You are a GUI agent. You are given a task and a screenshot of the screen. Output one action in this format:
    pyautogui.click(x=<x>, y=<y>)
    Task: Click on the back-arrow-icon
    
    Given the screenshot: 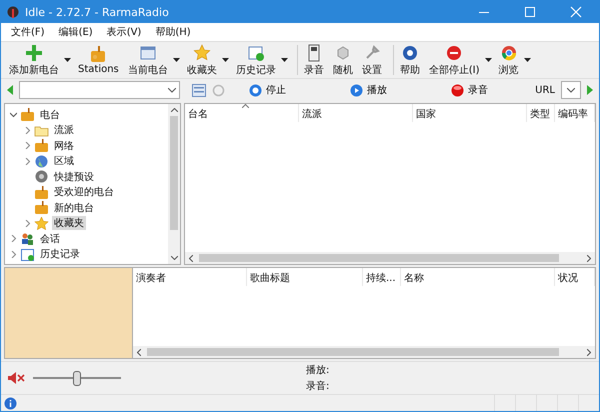 What is the action you would take?
    pyautogui.click(x=10, y=90)
    